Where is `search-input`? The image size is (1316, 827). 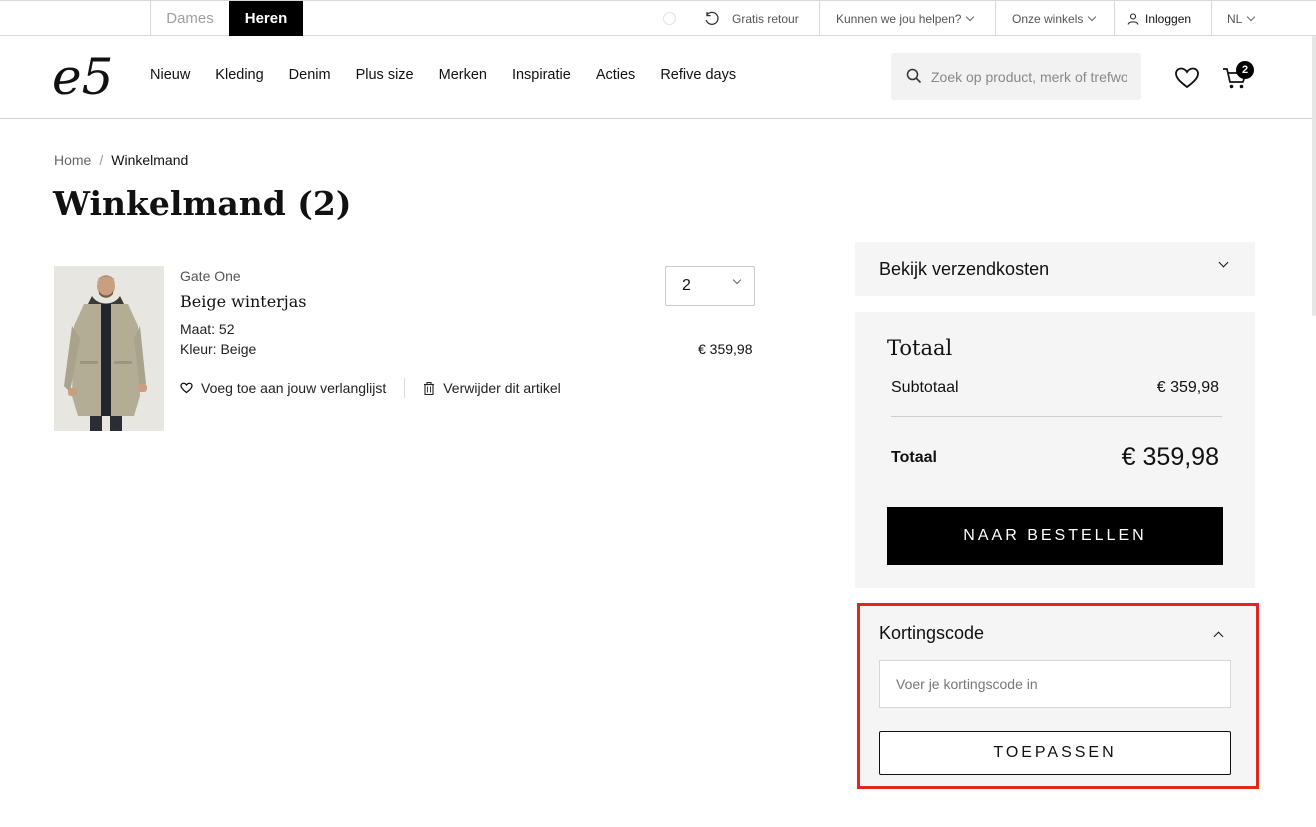
search-input is located at coordinates (1029, 76).